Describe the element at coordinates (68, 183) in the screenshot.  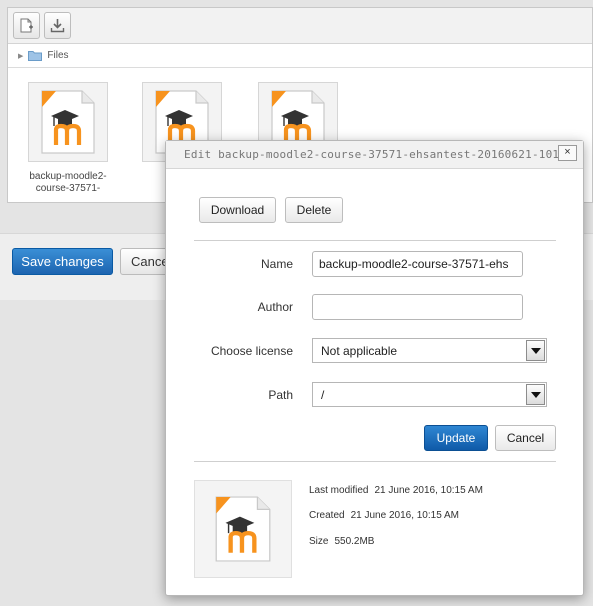
I see `file-name: backup-moodle2- course-37571-` at that location.